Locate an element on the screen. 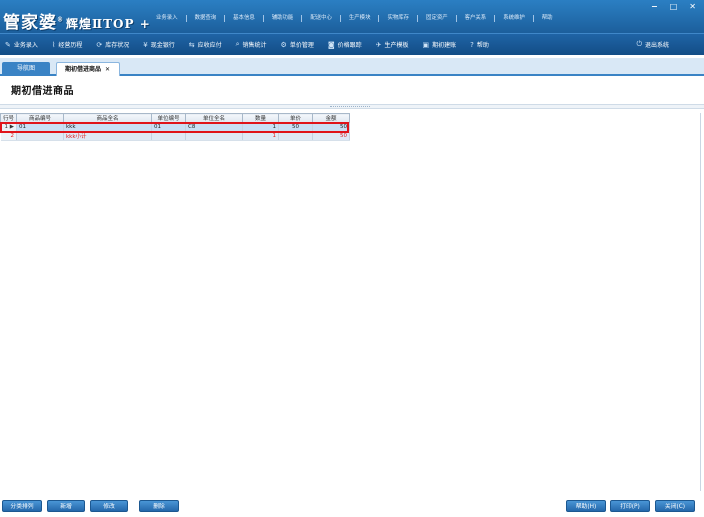 This screenshot has height=517, width=704. toolbar-label: 退出系统 is located at coordinates (656, 45).